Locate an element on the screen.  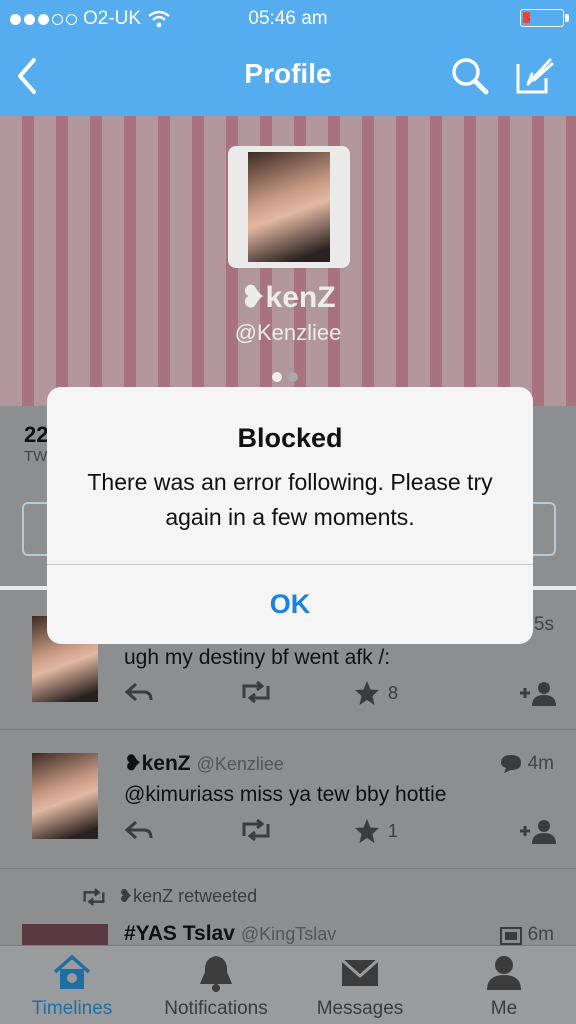
tab-me: Me is located at coordinates (504, 987).